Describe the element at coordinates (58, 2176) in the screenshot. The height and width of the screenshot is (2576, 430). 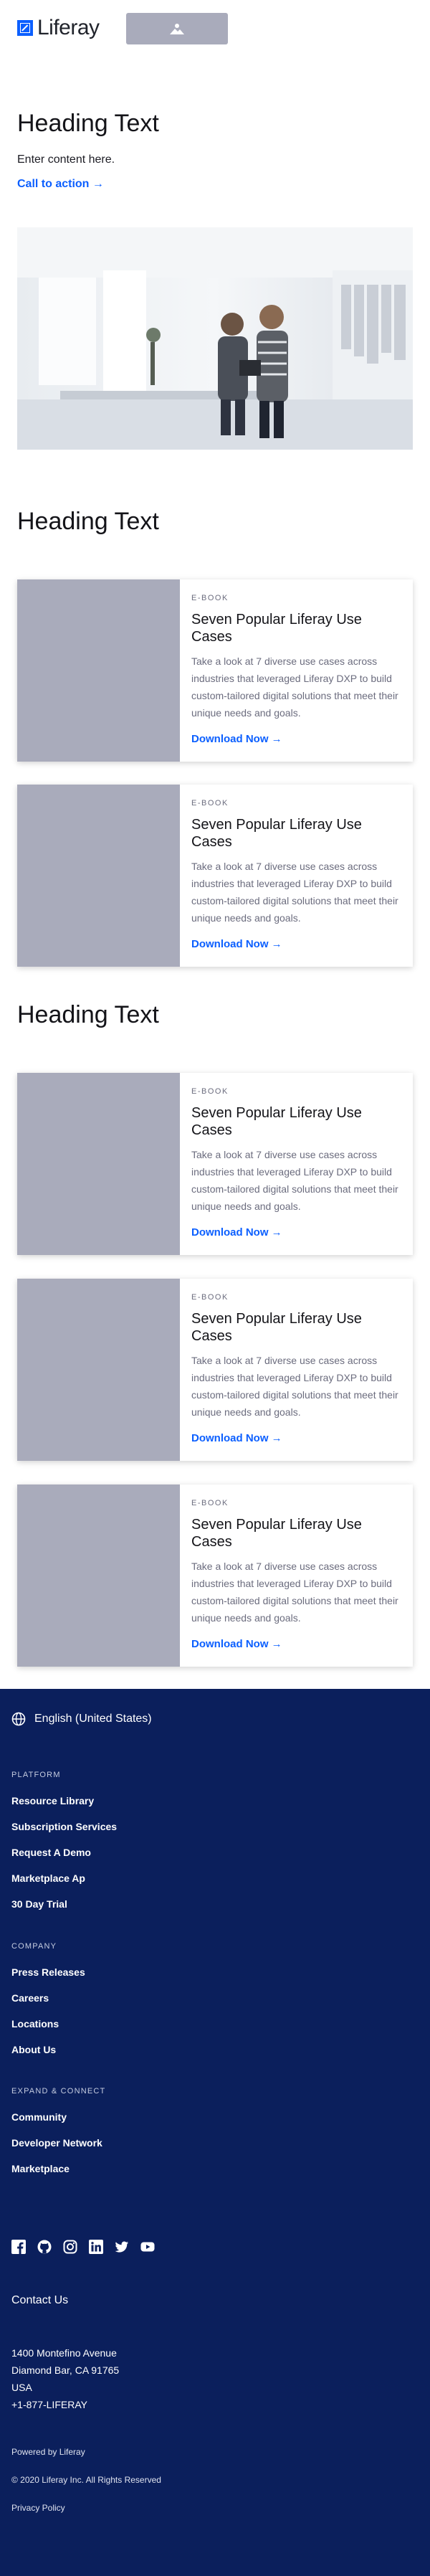
I see `footer-link-marketplace: Marketplace` at that location.